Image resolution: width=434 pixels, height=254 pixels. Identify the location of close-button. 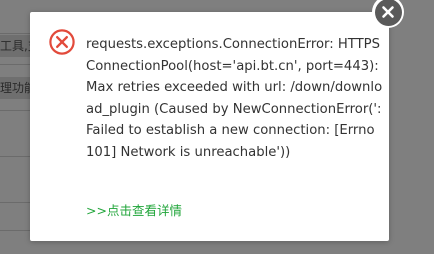
(388, 14).